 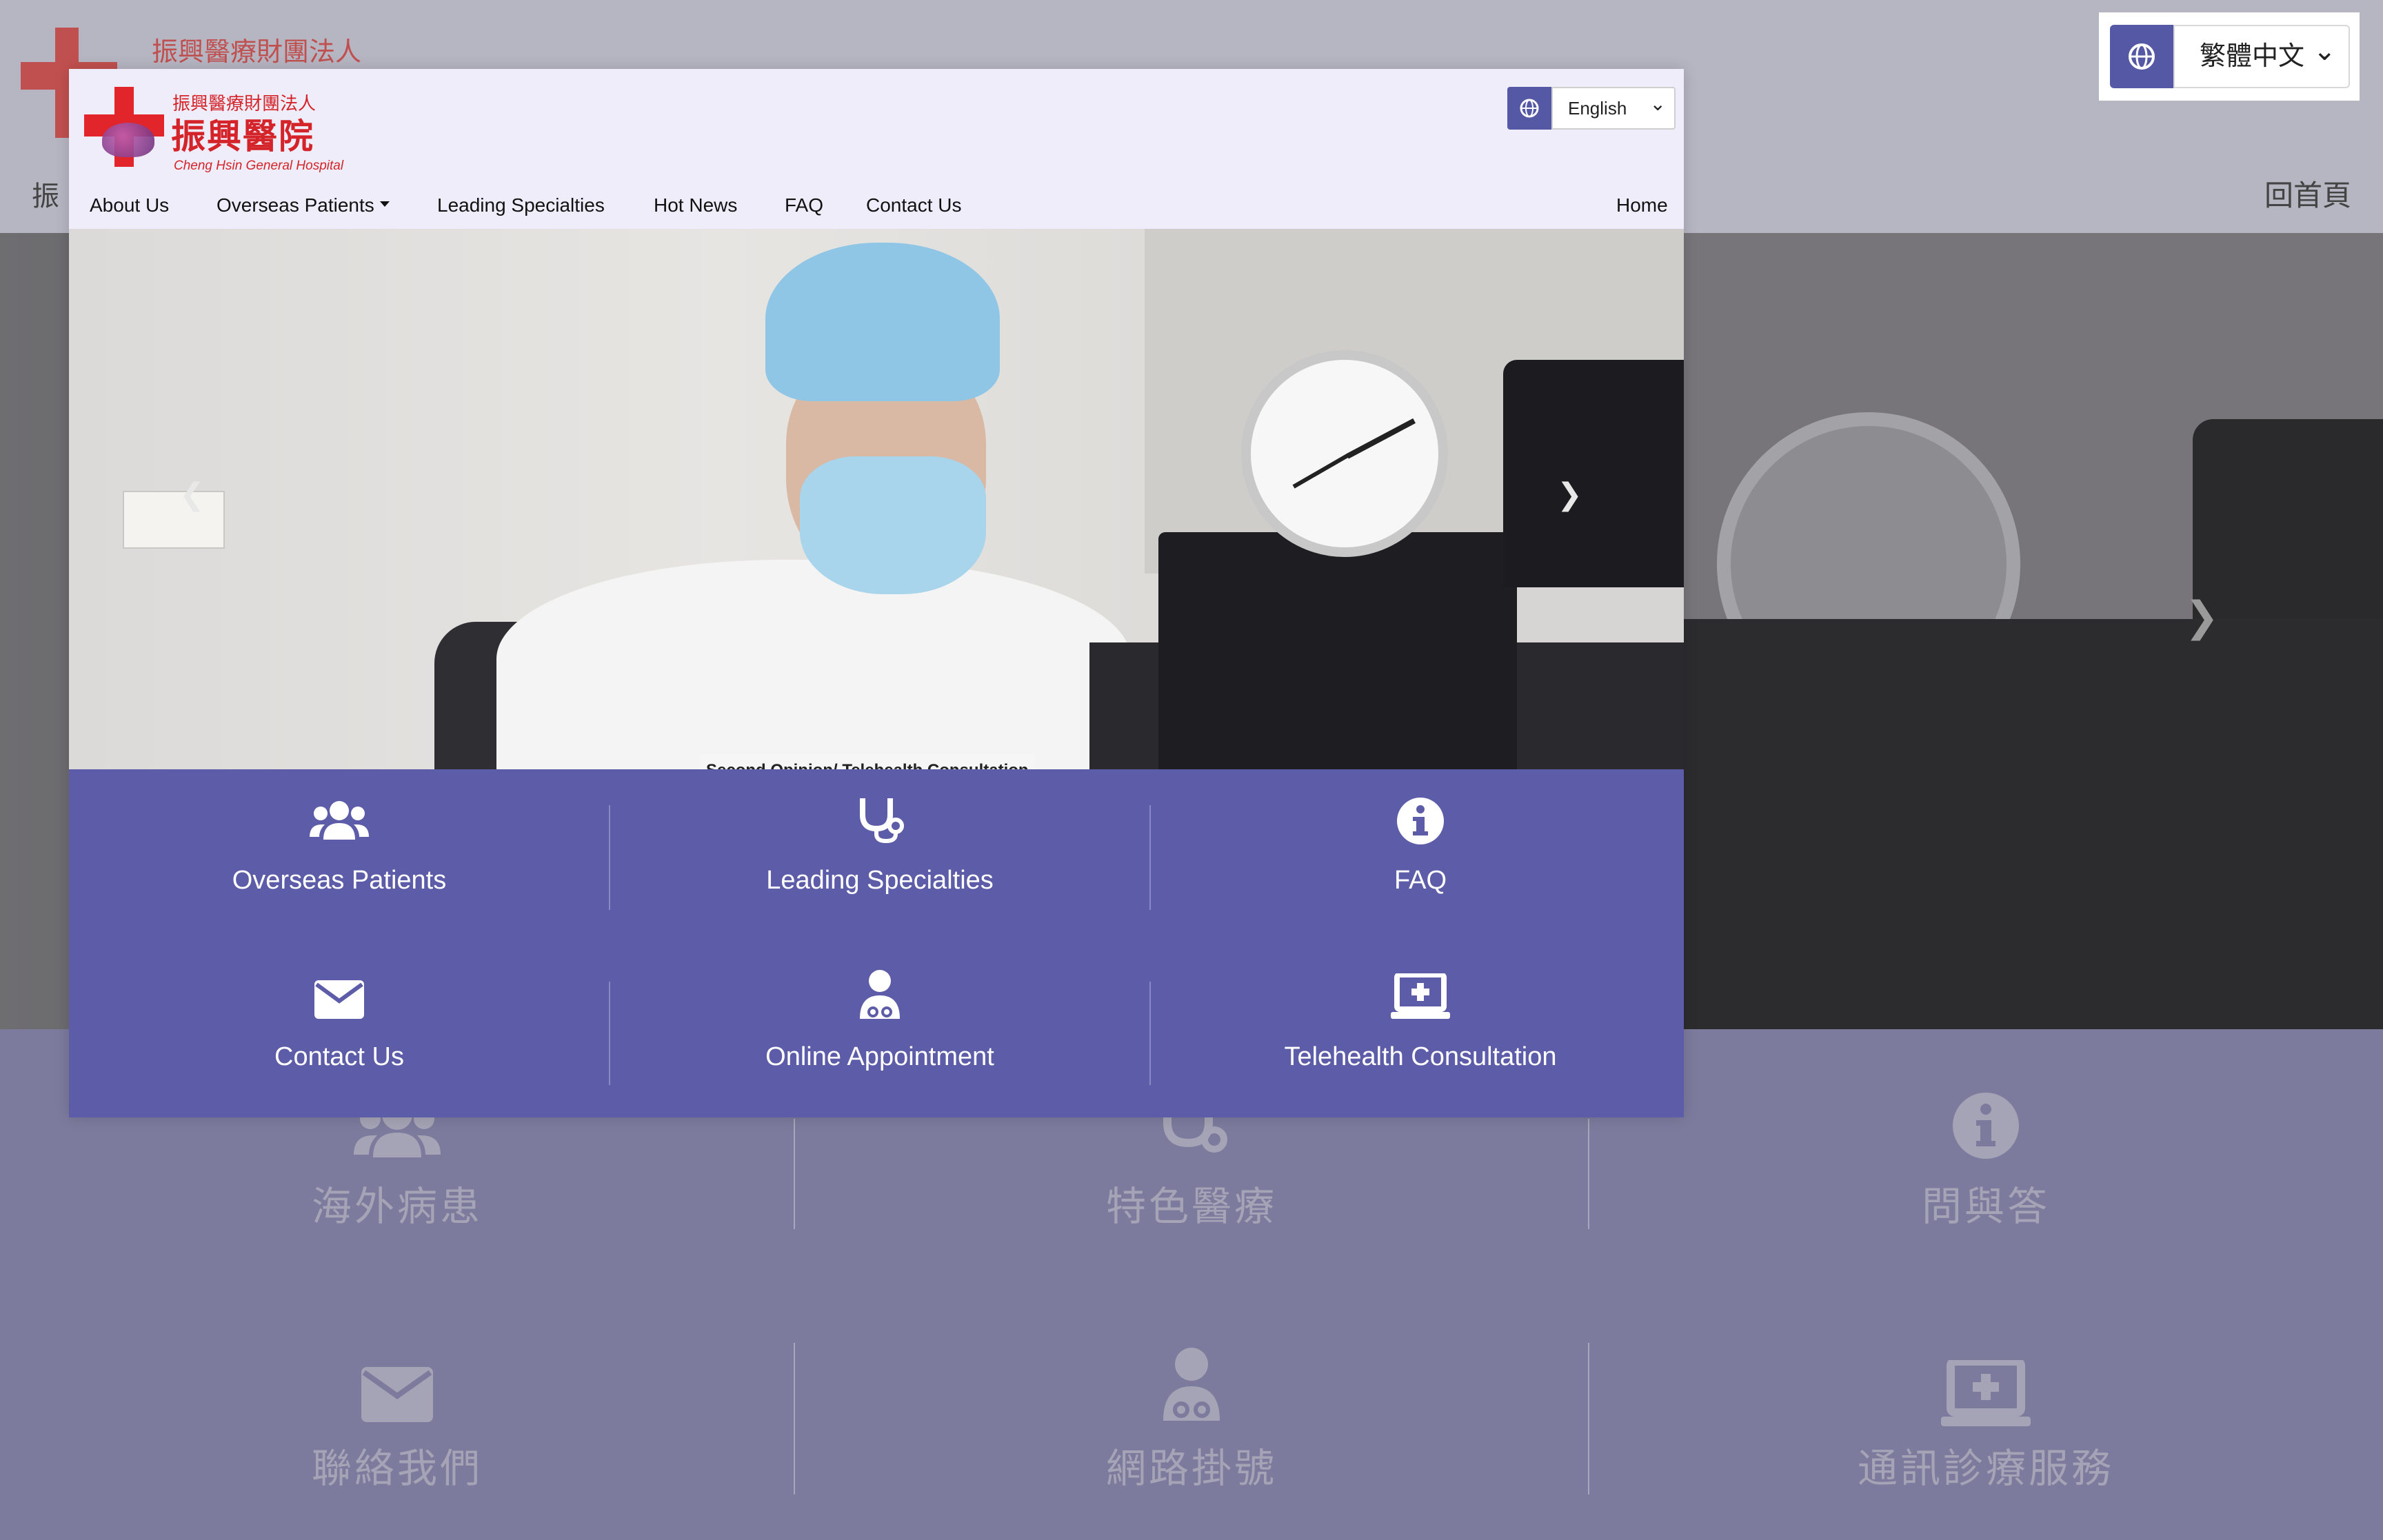 What do you see at coordinates (2261, 55) in the screenshot?
I see `background-language-select: 繁體中文` at bounding box center [2261, 55].